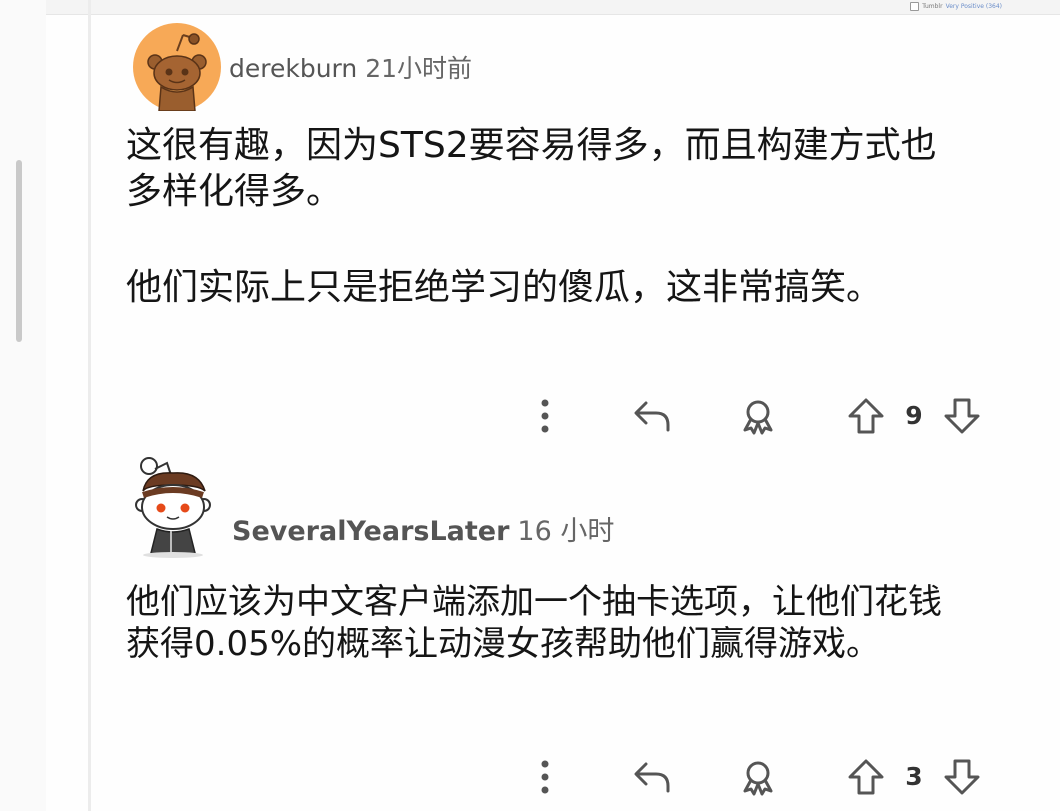  What do you see at coordinates (89, 405) in the screenshot?
I see `thread-line` at bounding box center [89, 405].